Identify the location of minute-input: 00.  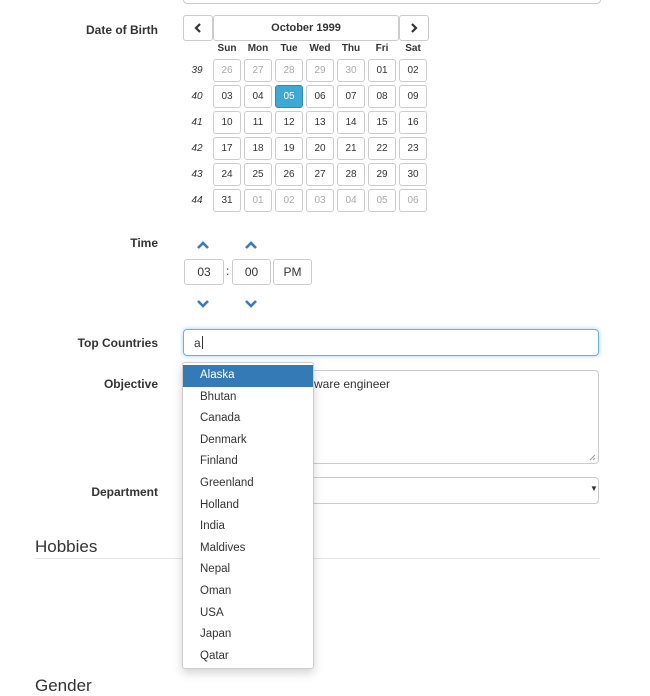
(251, 272).